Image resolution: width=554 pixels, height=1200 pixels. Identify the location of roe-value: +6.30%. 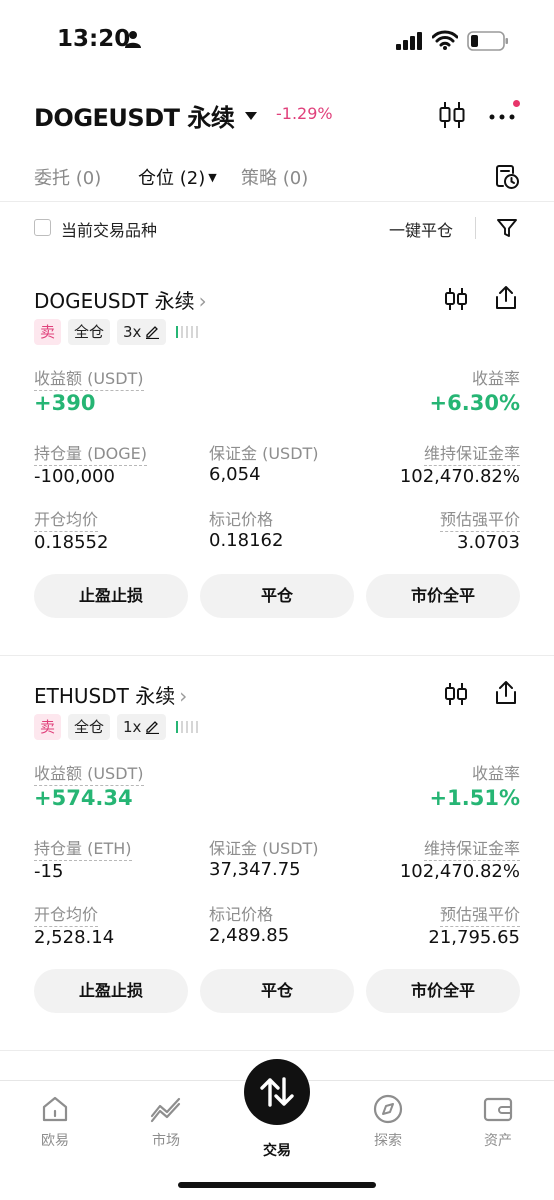
(474, 403).